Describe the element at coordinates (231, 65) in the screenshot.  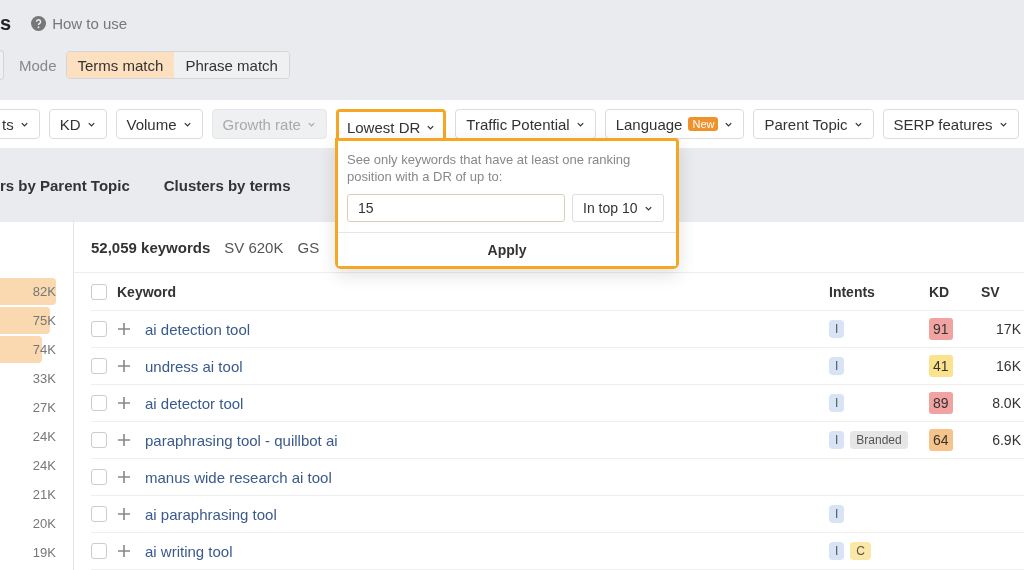
I see `mode-option: Phrase match` at that location.